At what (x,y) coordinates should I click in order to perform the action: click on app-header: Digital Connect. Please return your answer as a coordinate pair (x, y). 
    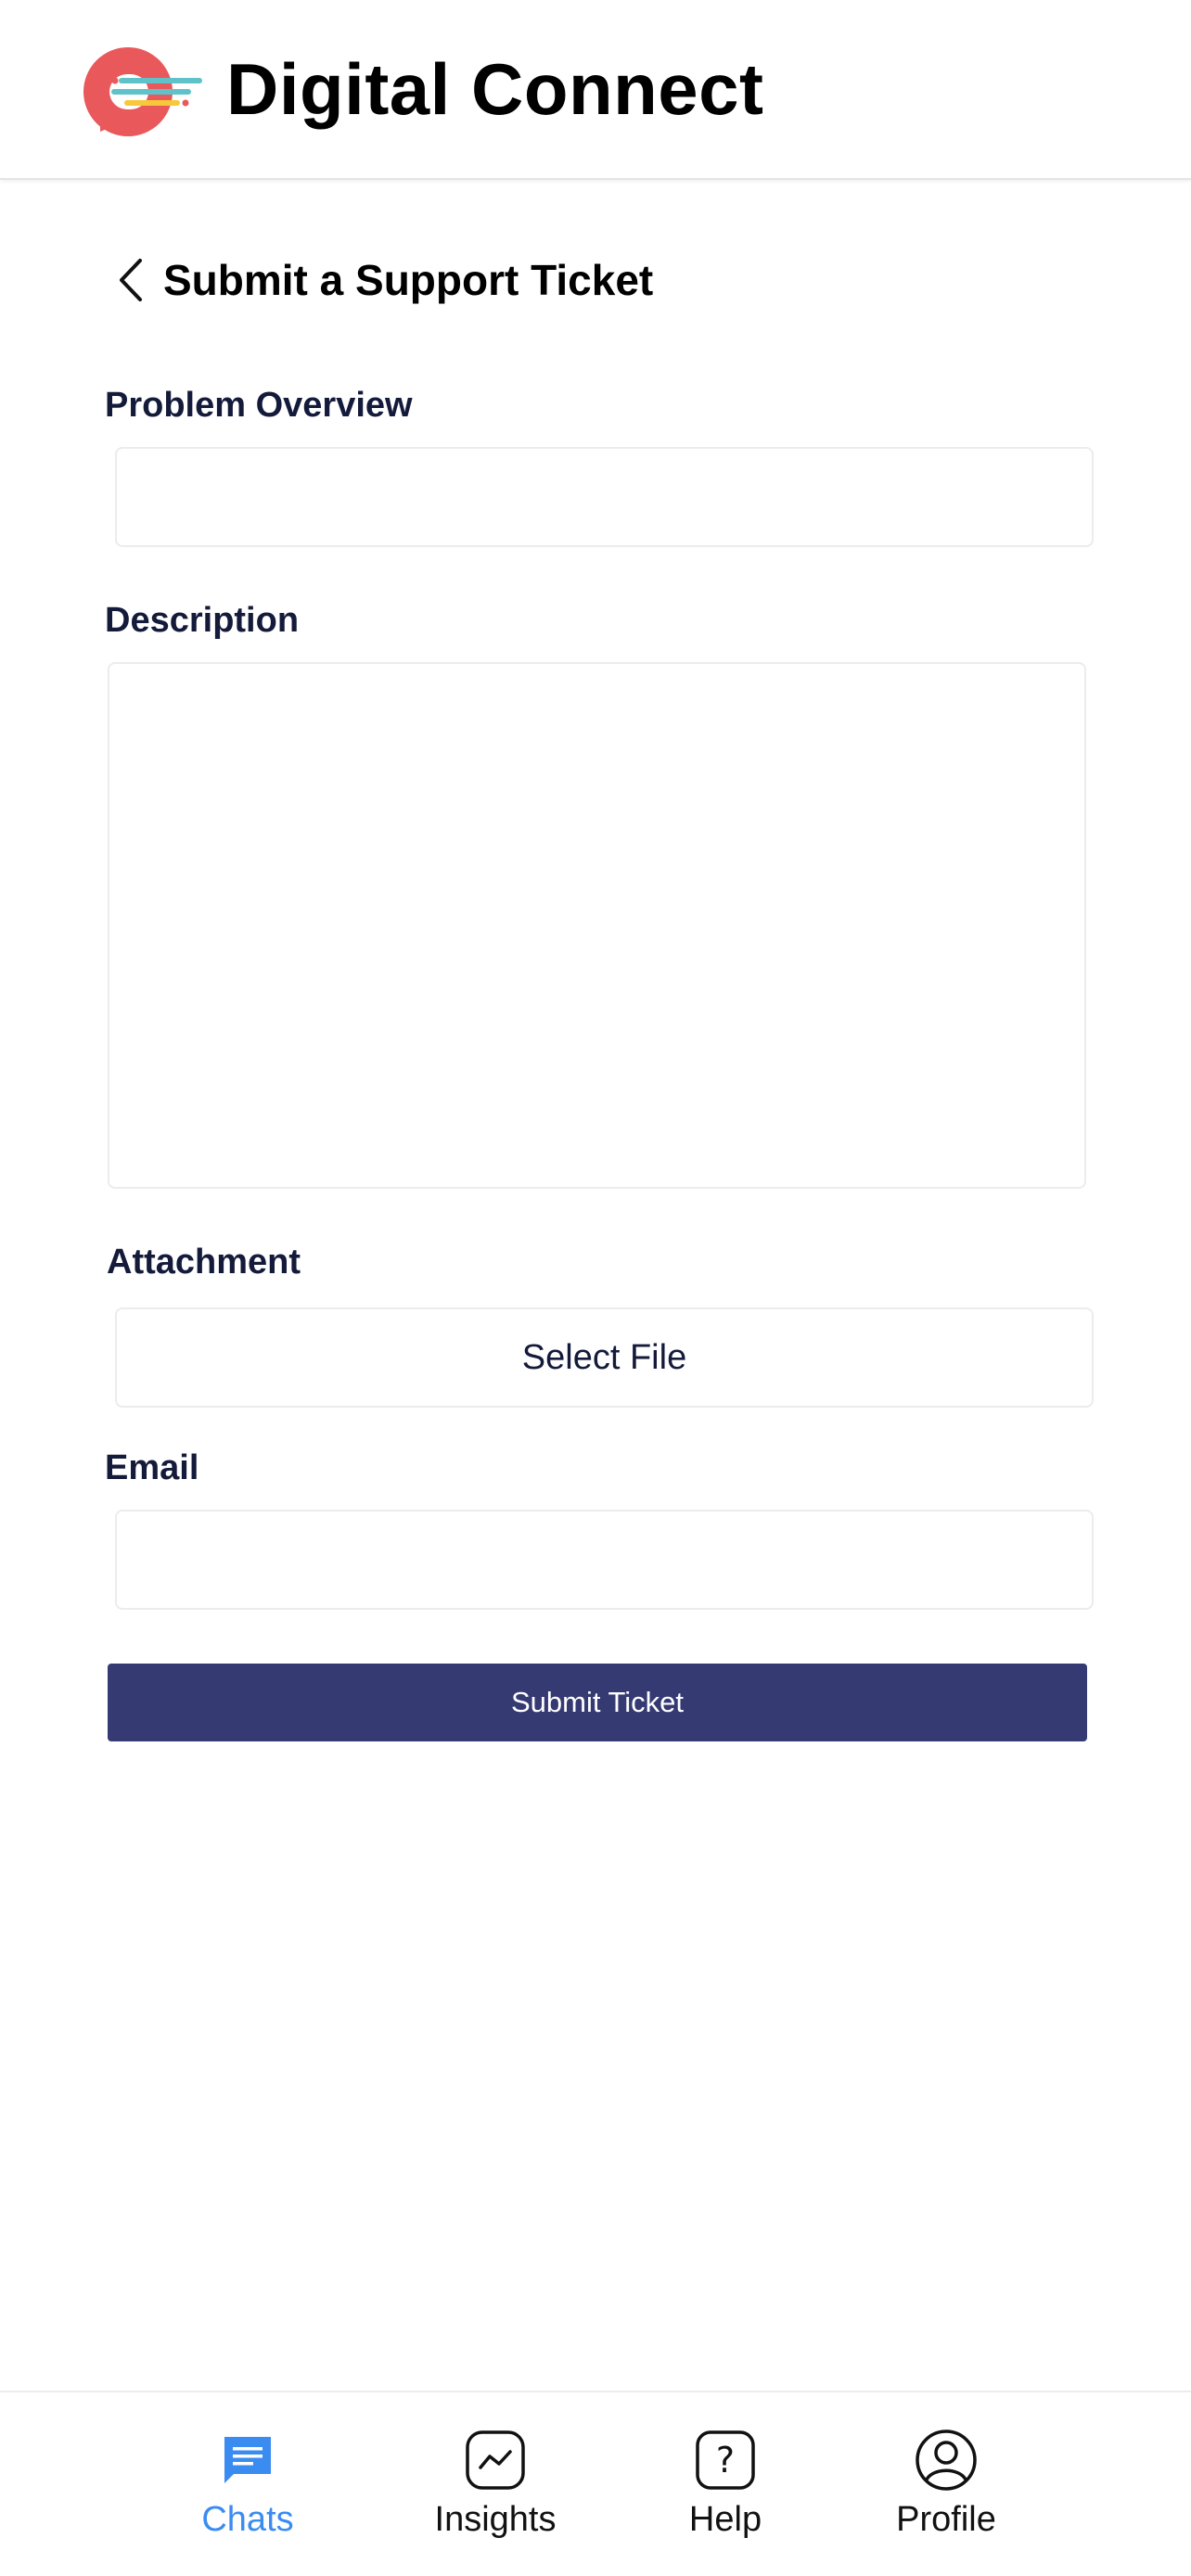
    Looking at the image, I should click on (595, 90).